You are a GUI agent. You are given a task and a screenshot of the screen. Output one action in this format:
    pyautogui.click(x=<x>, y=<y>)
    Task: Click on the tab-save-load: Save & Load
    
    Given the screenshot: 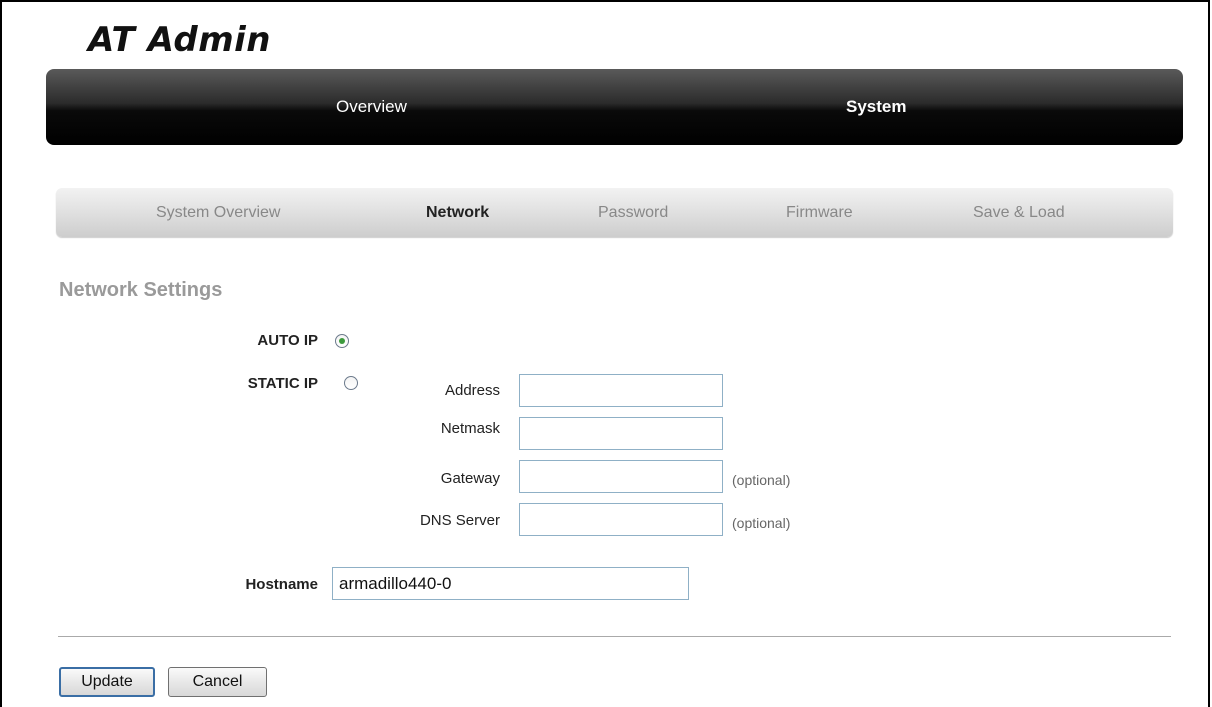 What is the action you would take?
    pyautogui.click(x=1019, y=212)
    